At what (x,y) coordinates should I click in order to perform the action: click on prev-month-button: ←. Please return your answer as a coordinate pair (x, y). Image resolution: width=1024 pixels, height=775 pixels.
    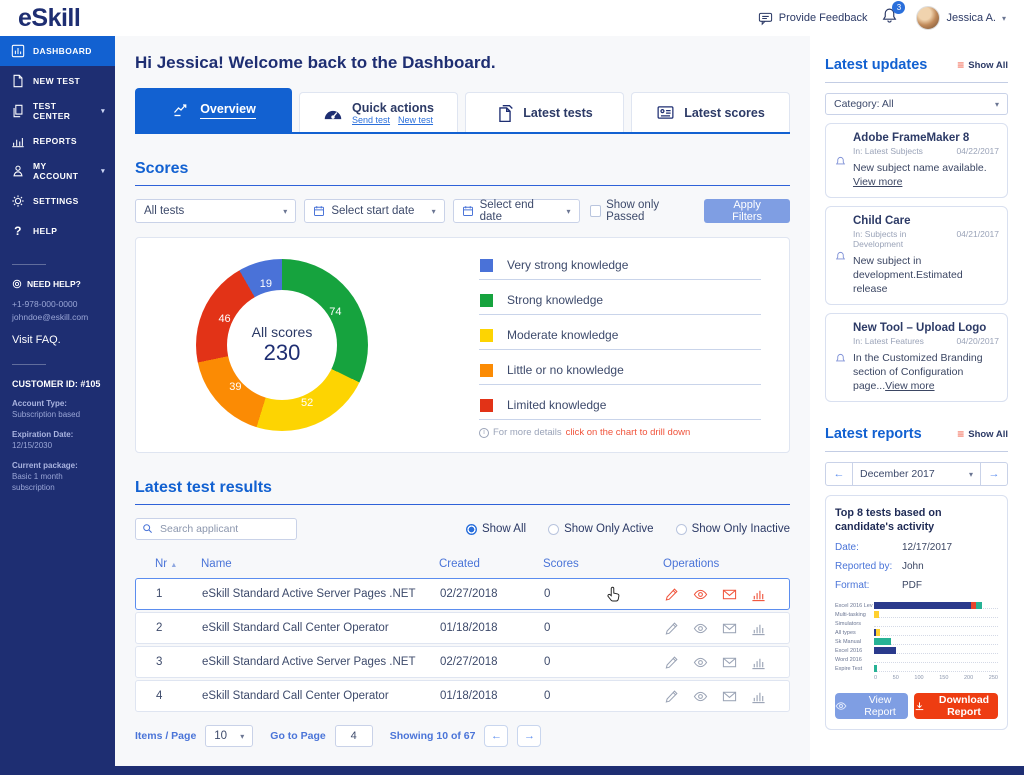
    Looking at the image, I should click on (839, 474).